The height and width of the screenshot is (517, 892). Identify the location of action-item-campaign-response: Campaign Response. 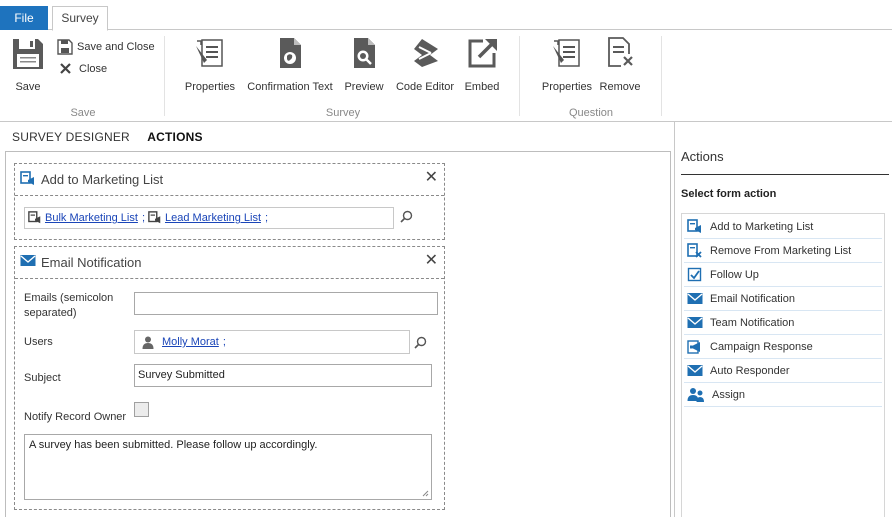
(783, 347).